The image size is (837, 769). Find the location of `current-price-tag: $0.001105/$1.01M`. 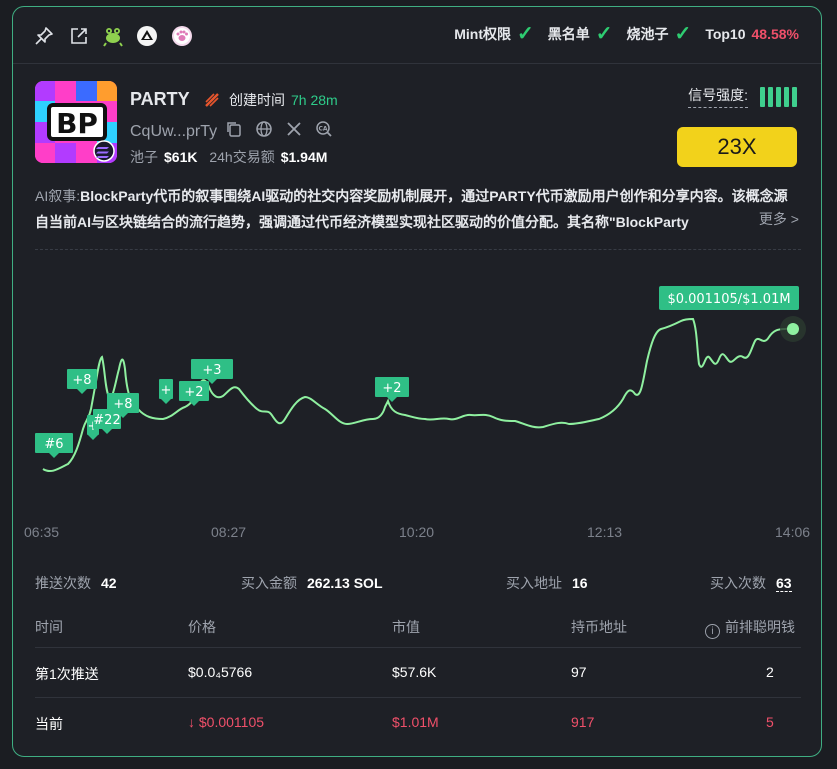

current-price-tag: $0.001105/$1.01M is located at coordinates (729, 298).